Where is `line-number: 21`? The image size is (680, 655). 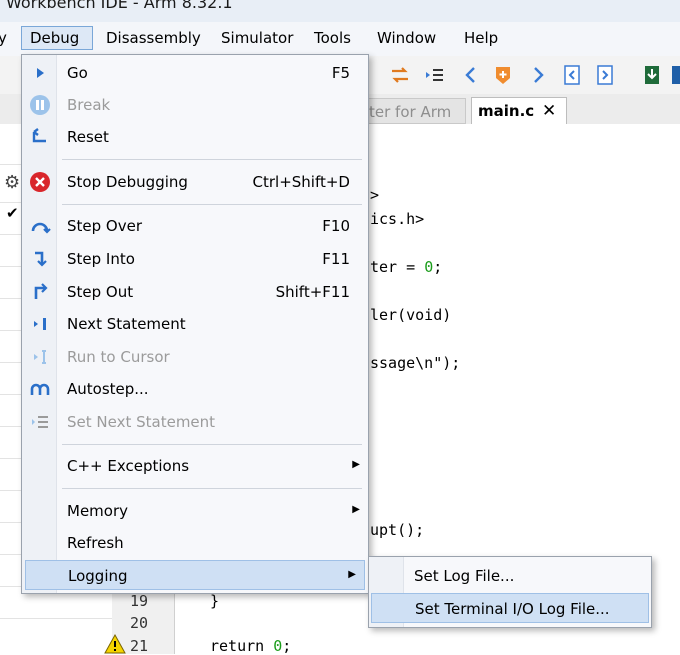
line-number: 21 is located at coordinates (139, 646).